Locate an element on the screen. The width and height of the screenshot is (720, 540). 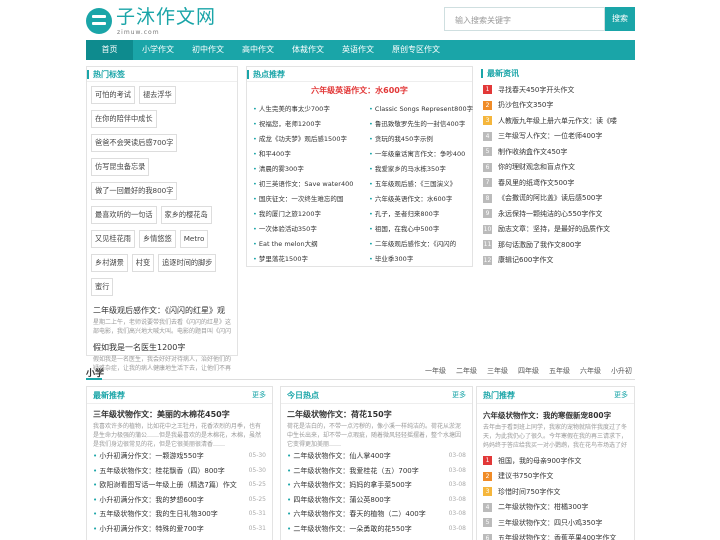
grade-tab: 四年级 is located at coordinates (528, 371).